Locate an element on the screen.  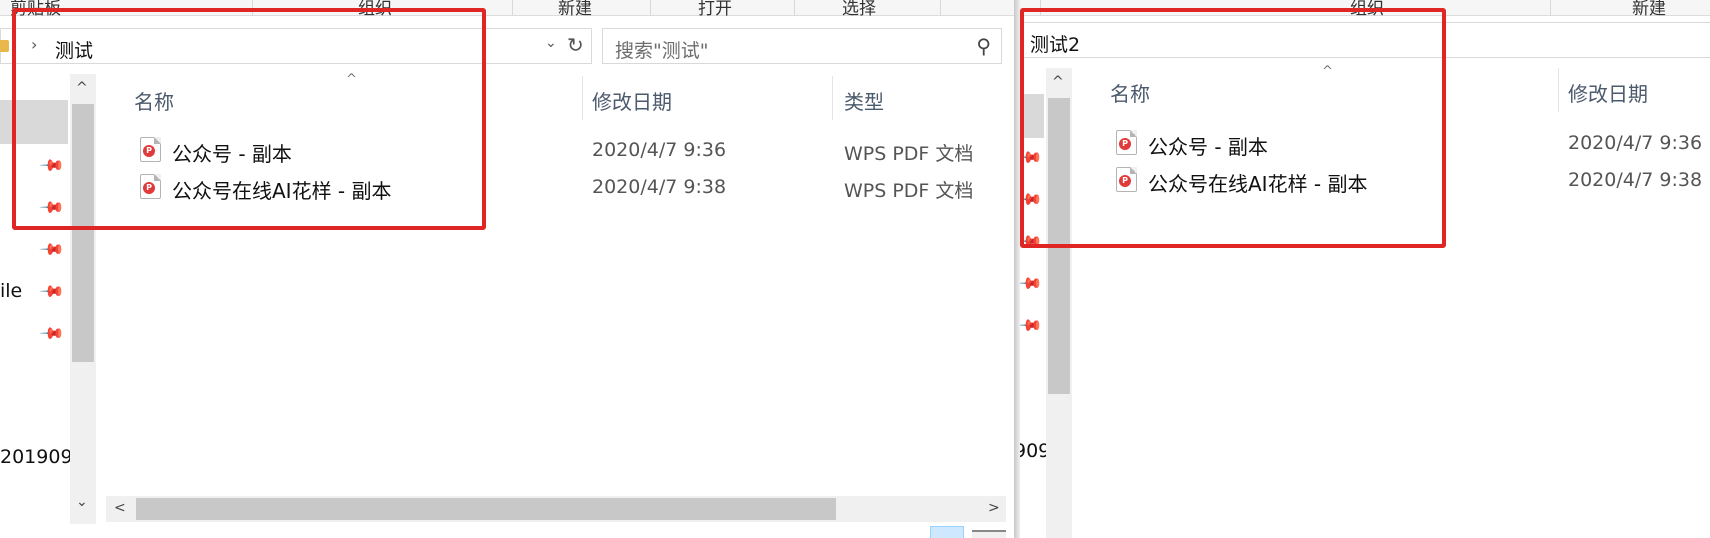
refresh-icon: ↻ is located at coordinates (575, 45).